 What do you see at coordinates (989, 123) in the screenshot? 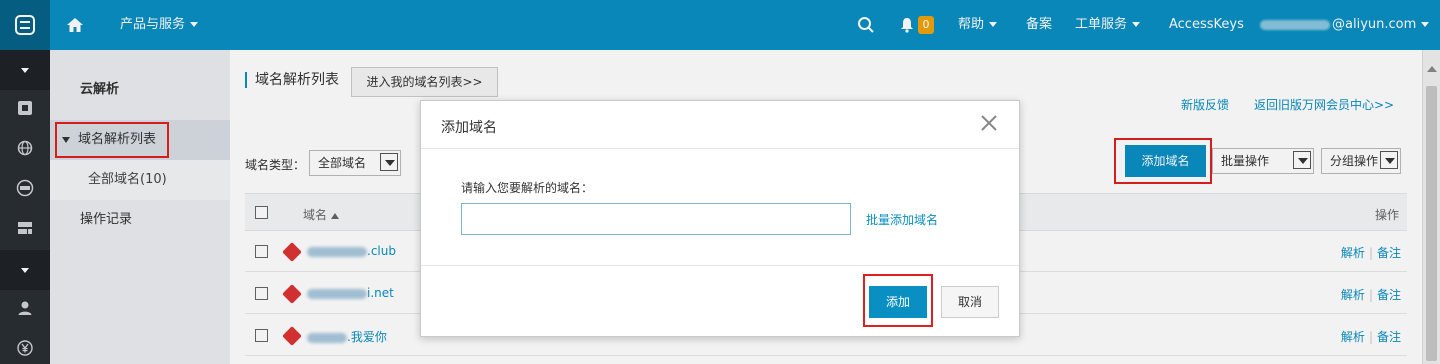
I see `close-icon` at bounding box center [989, 123].